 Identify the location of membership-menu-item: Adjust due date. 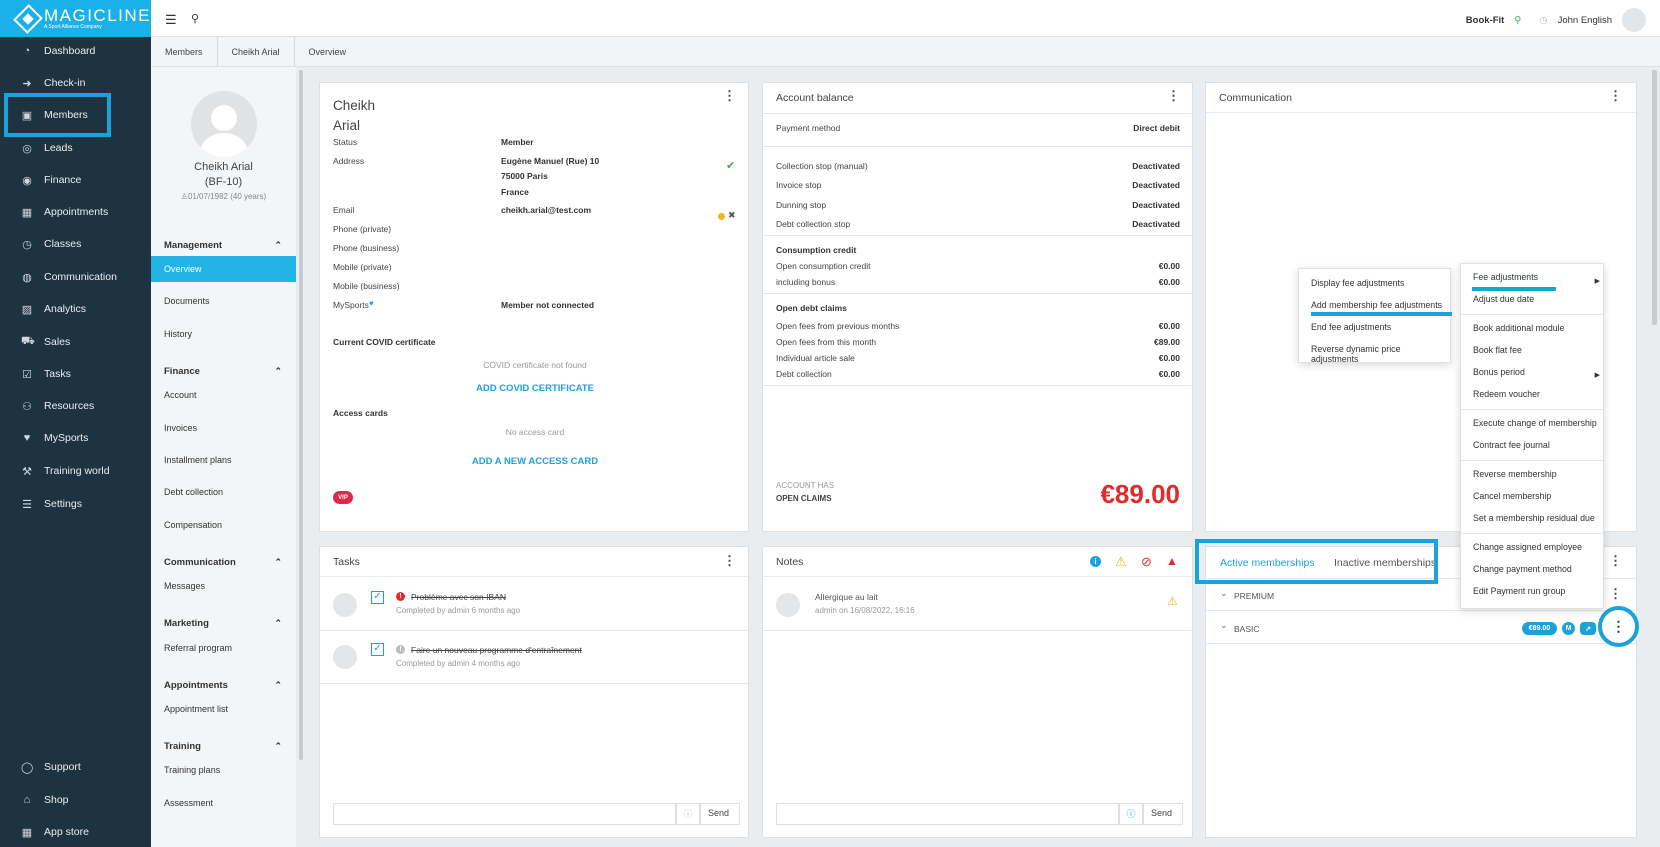
(1503, 299).